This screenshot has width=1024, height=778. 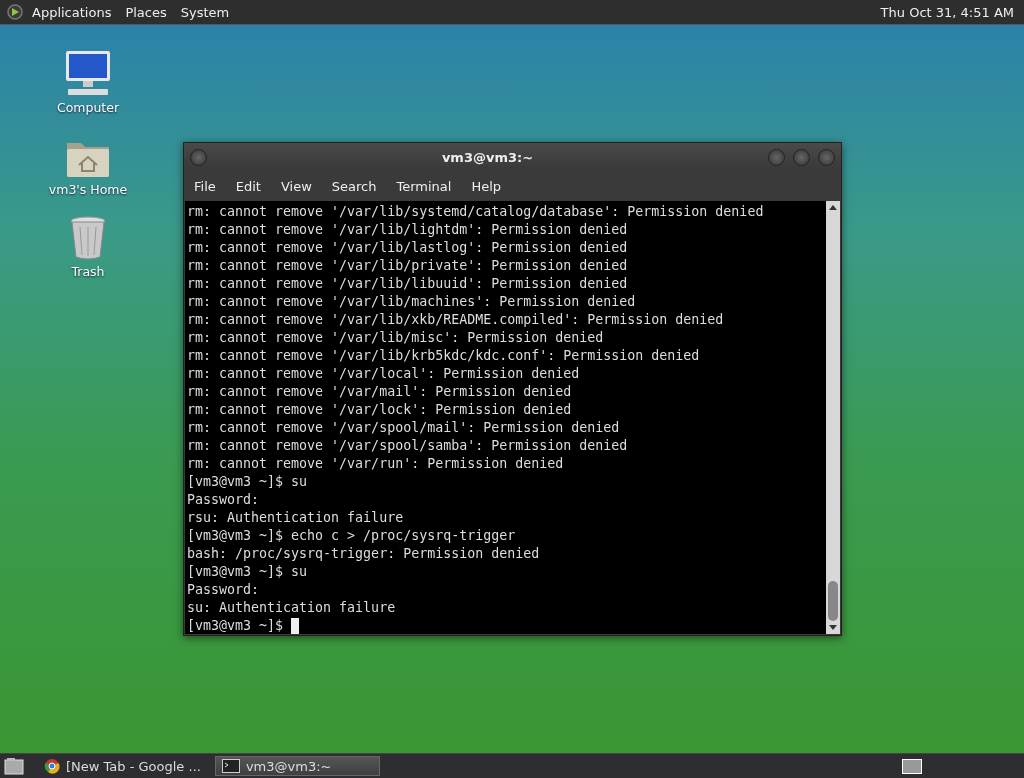 I want to click on terminal-line: rm: cannot remove '/var/run': Permission denied, so click(x=376, y=464).